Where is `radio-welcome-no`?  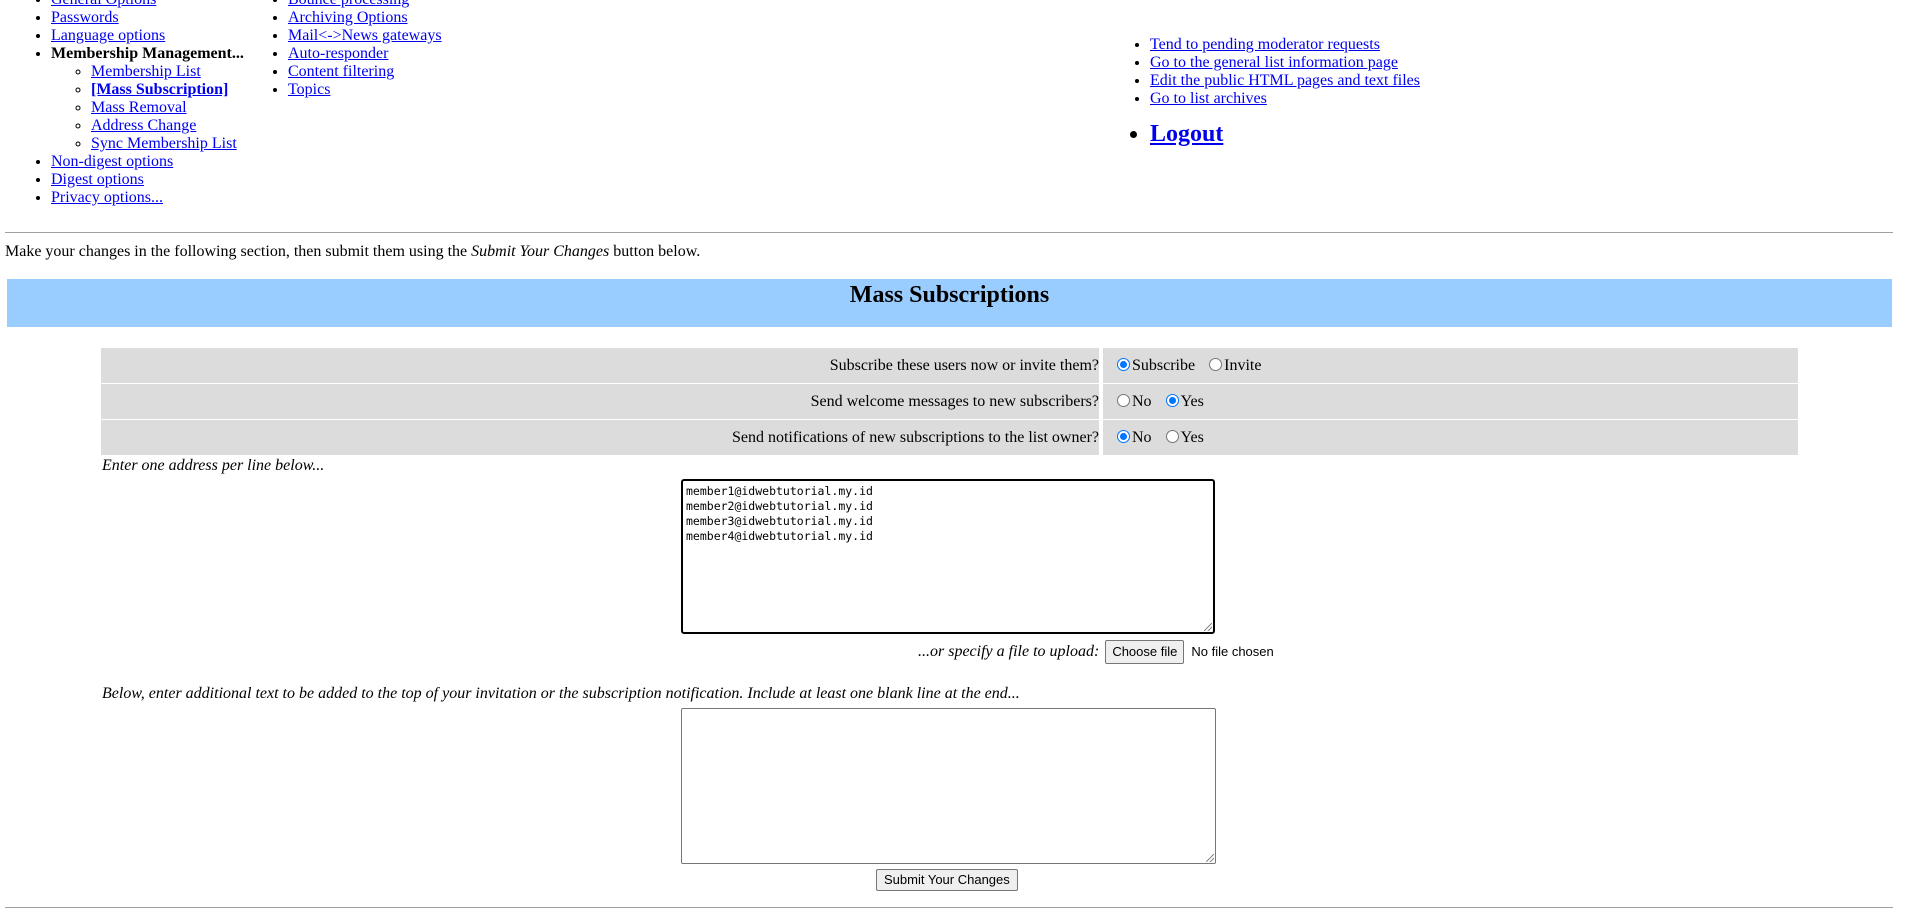
radio-welcome-no is located at coordinates (1123, 400).